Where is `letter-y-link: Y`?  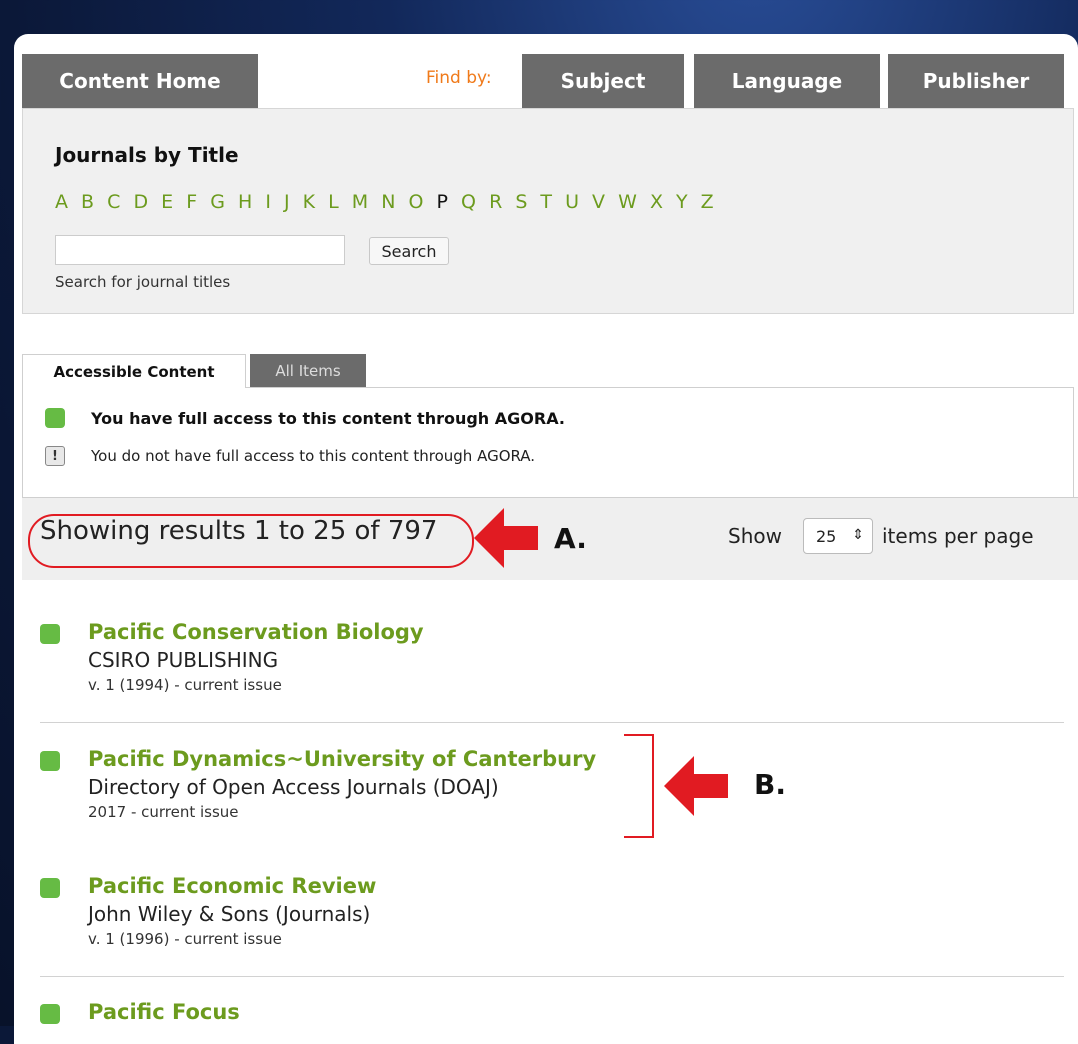
letter-y-link: Y is located at coordinates (682, 202).